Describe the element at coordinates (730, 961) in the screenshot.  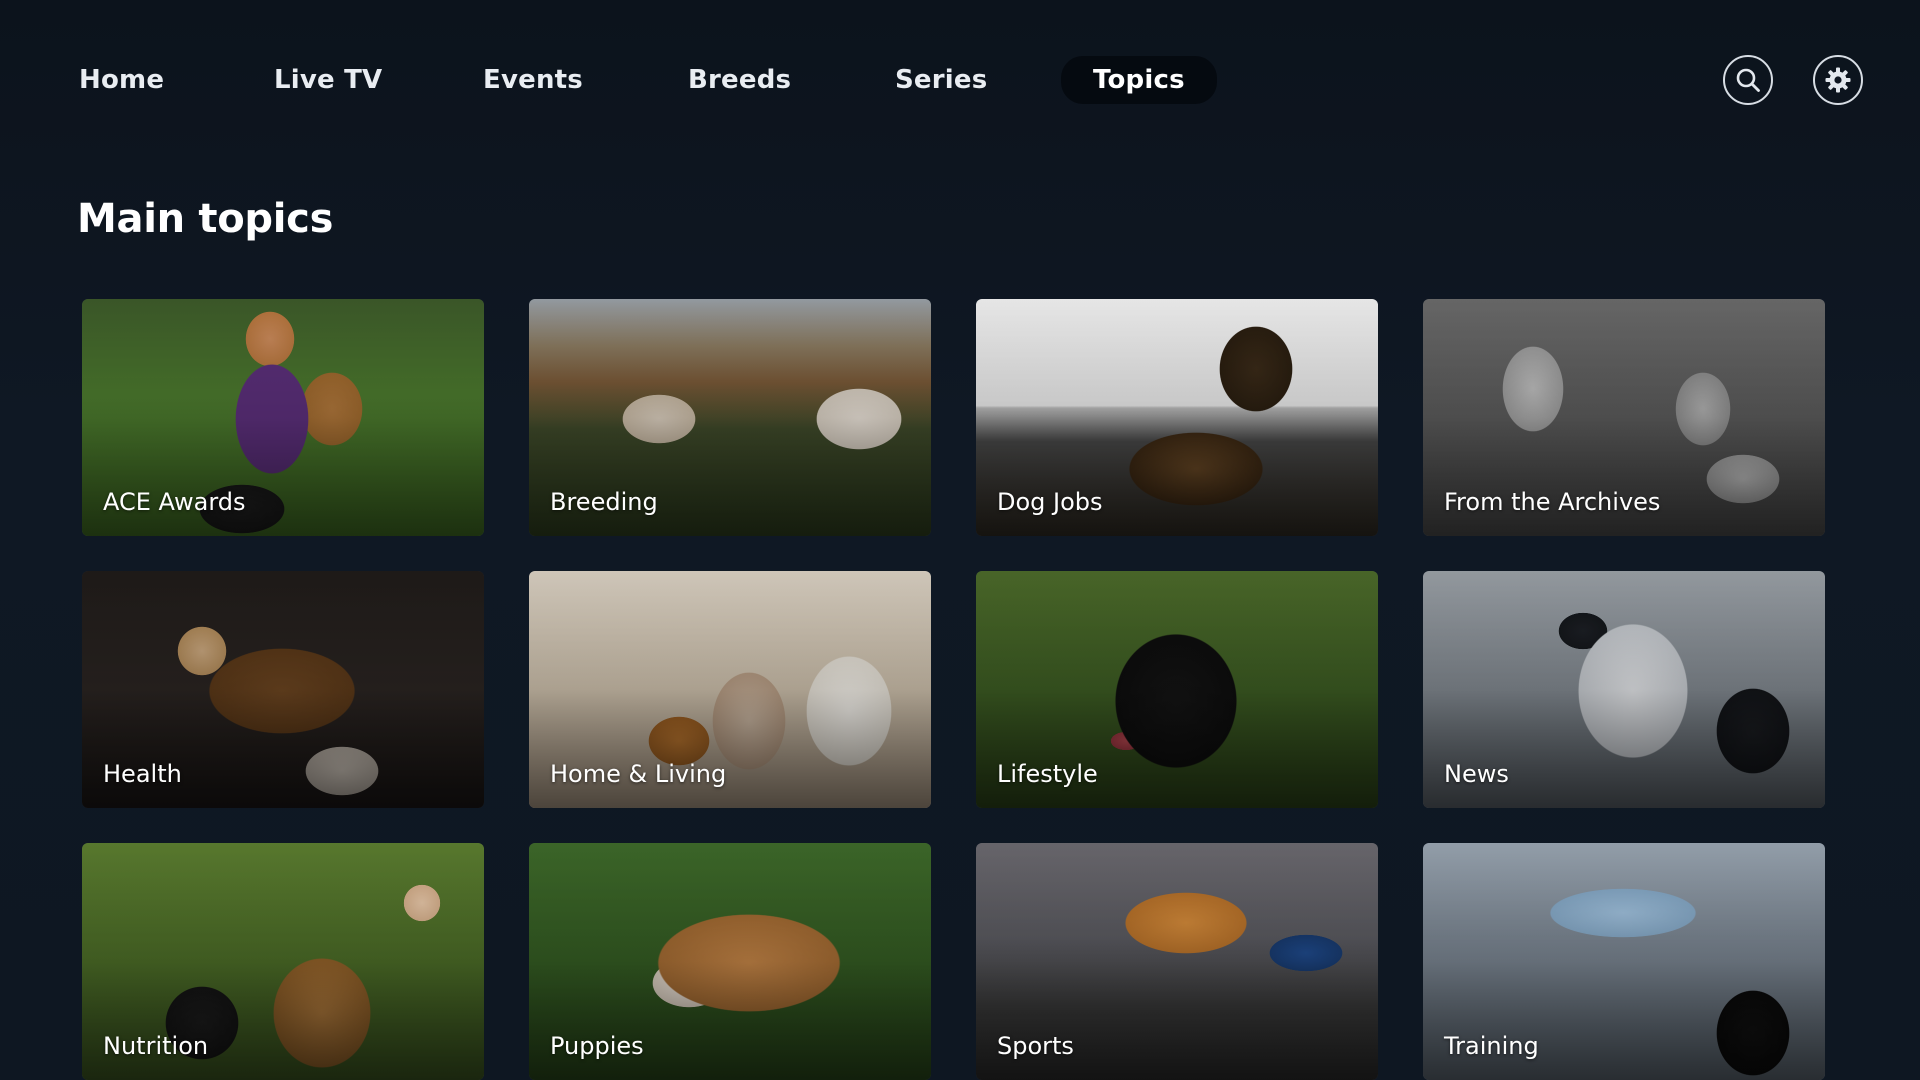
I see `topic-card-puppies: Puppies` at that location.